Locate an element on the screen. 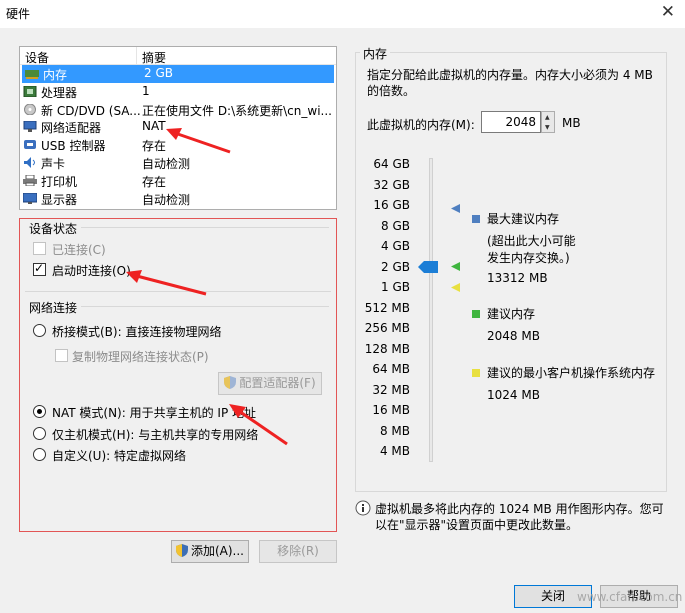 Image resolution: width=685 pixels, height=613 pixels. device-row: 网络适配器 NAT is located at coordinates (178, 127).